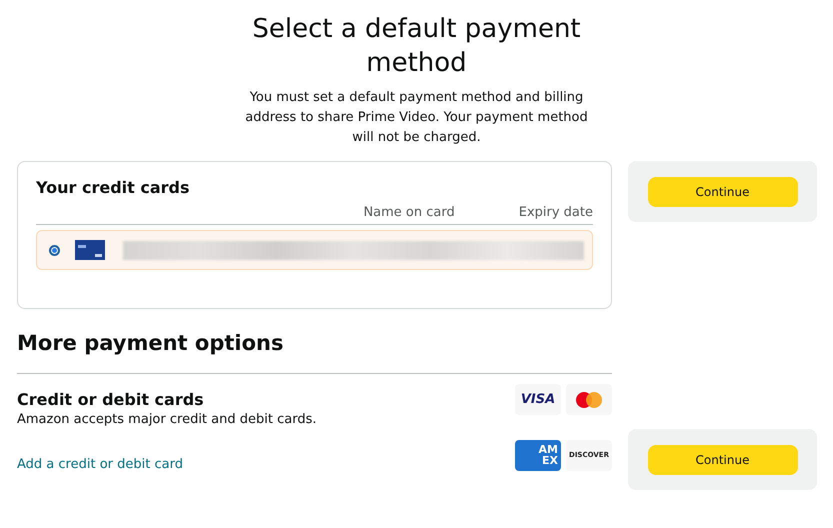  What do you see at coordinates (166, 464) in the screenshot?
I see `add-card-link: Add a credit or debit card` at bounding box center [166, 464].